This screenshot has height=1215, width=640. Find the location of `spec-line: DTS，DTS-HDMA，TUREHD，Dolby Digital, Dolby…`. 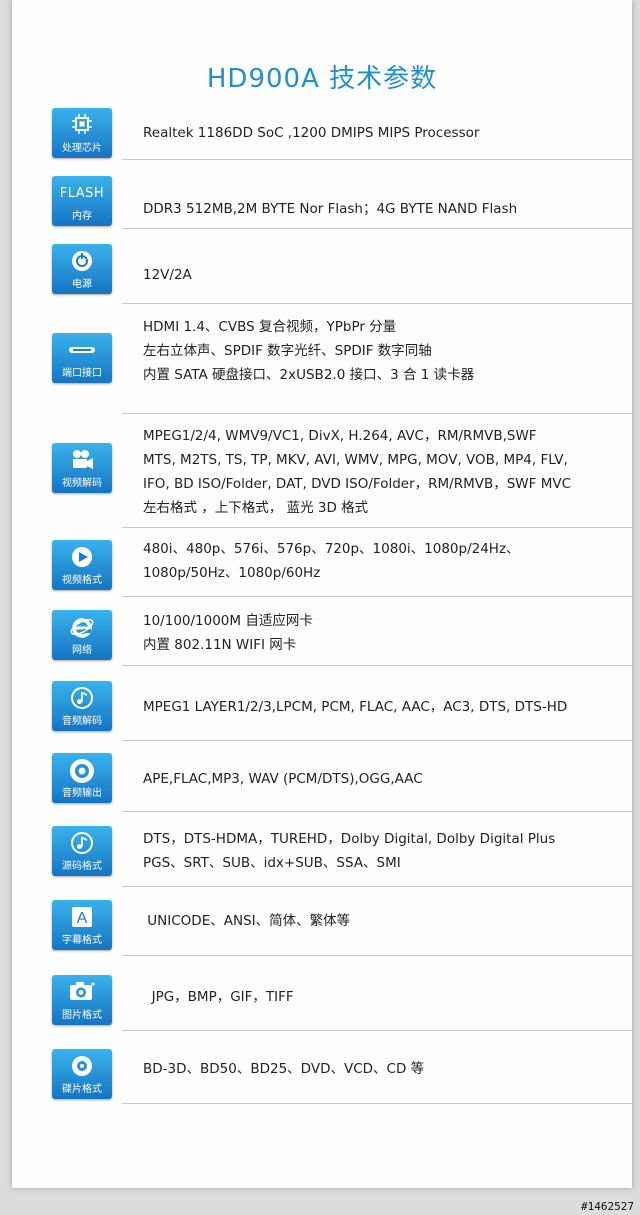

spec-line: DTS，DTS-HDMA，TUREHD，Dolby Digital, Dolby… is located at coordinates (349, 839).